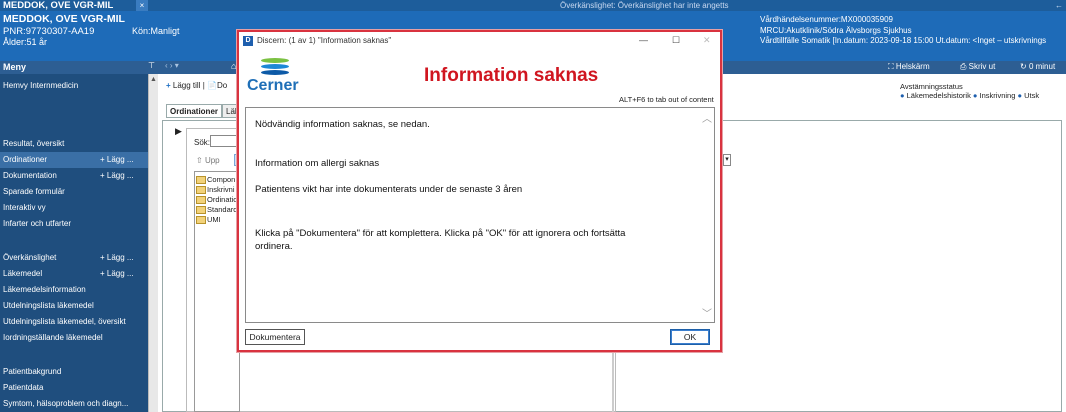 The height and width of the screenshot is (412, 1066). What do you see at coordinates (964, 66) in the screenshot?
I see `printer-icon: ⎙` at bounding box center [964, 66].